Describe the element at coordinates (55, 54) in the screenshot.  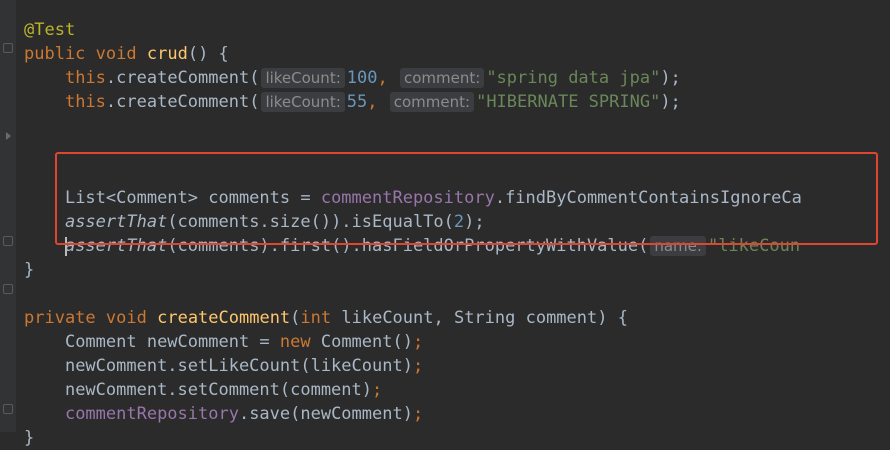
I see `keyword-token: public` at that location.